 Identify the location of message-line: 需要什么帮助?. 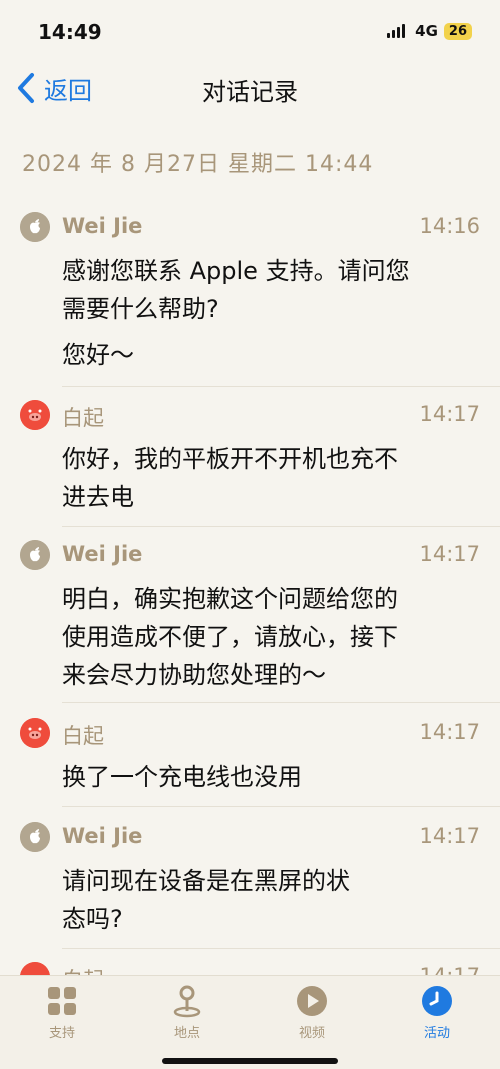
(140, 309).